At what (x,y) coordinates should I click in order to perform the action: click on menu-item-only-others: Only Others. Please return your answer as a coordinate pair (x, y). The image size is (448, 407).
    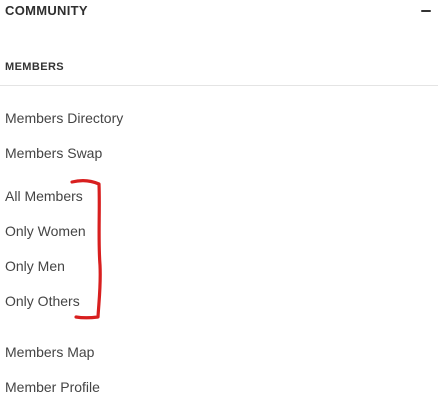
    Looking at the image, I should click on (42, 301).